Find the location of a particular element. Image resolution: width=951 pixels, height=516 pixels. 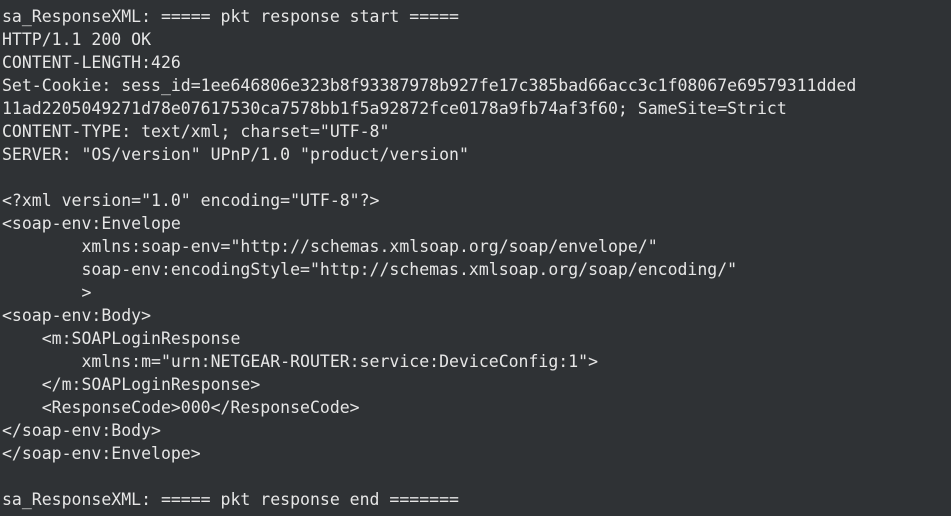

terminal-line: <ResponseCode>000</ResponseCode> is located at coordinates (181, 407).